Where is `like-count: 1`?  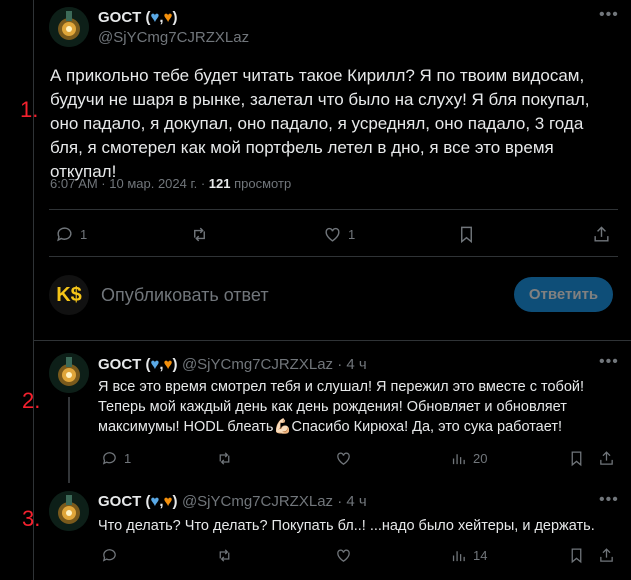 like-count: 1 is located at coordinates (352, 234).